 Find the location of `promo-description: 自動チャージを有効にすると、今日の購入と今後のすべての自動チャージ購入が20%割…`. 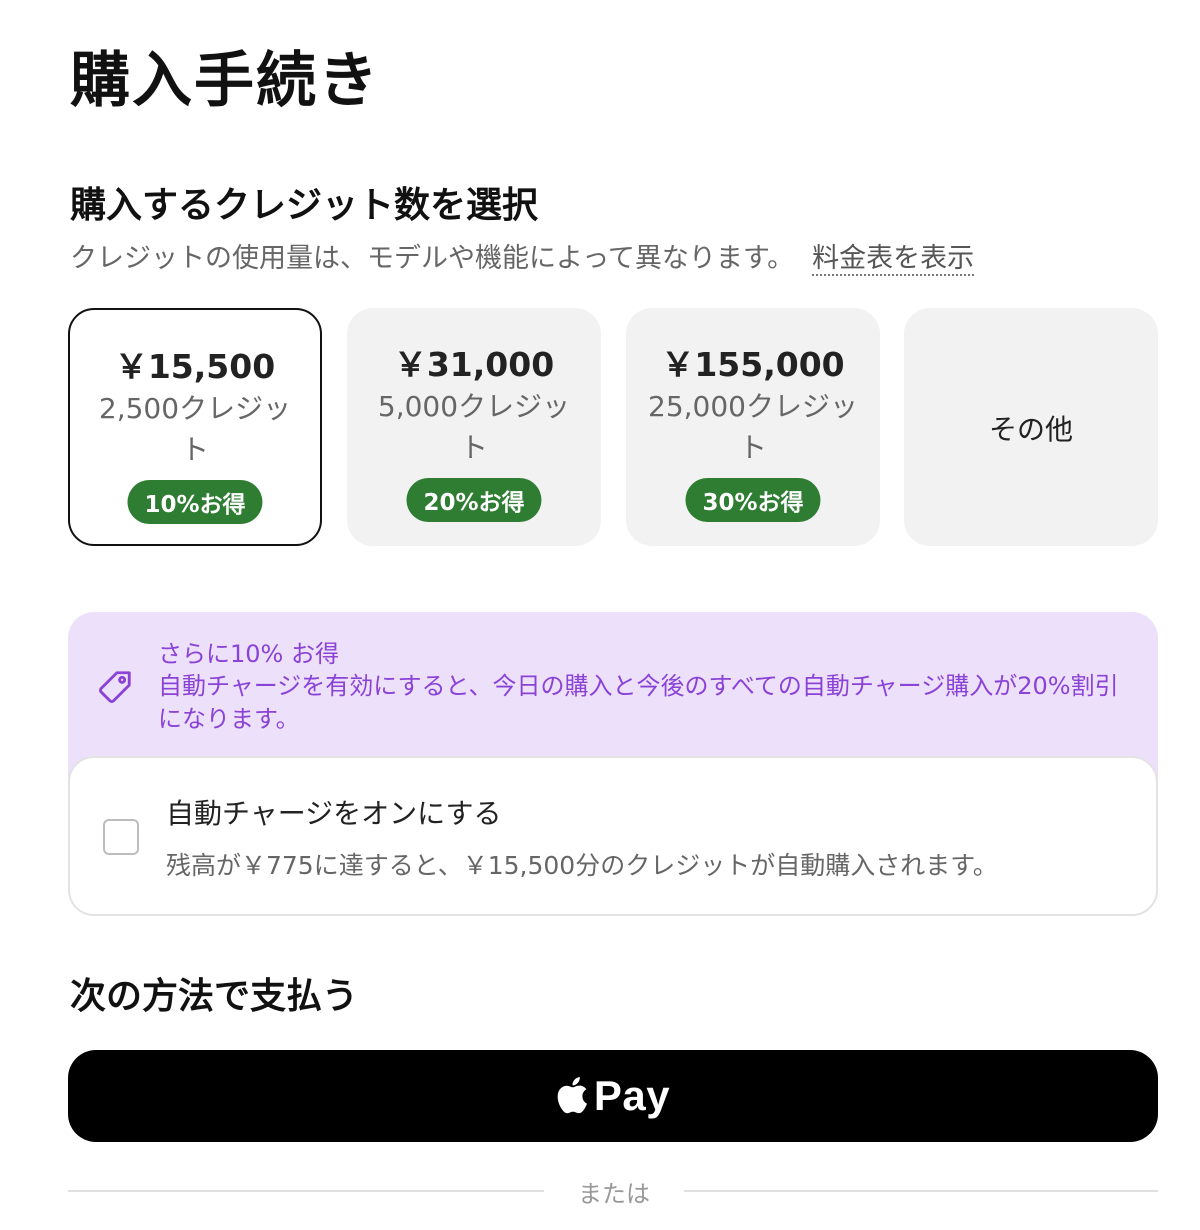

promo-description: 自動チャージを有効にすると、今日の購入と今後のすべての自動チャージ購入が20%割… is located at coordinates (638, 702).